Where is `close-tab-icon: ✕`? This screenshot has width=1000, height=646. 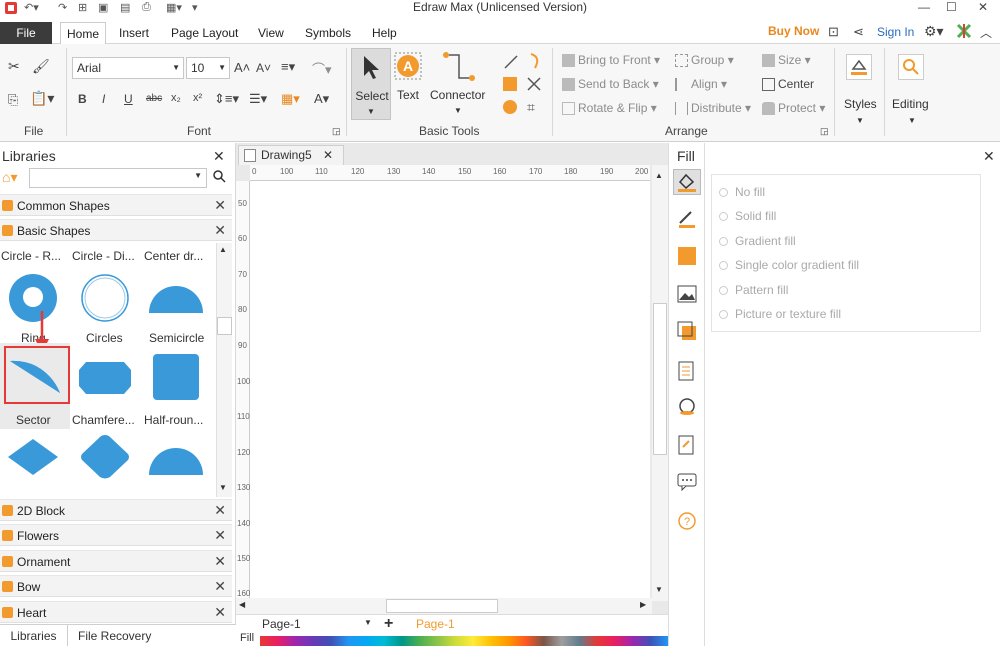
close-tab-icon: ✕ is located at coordinates (328, 155).